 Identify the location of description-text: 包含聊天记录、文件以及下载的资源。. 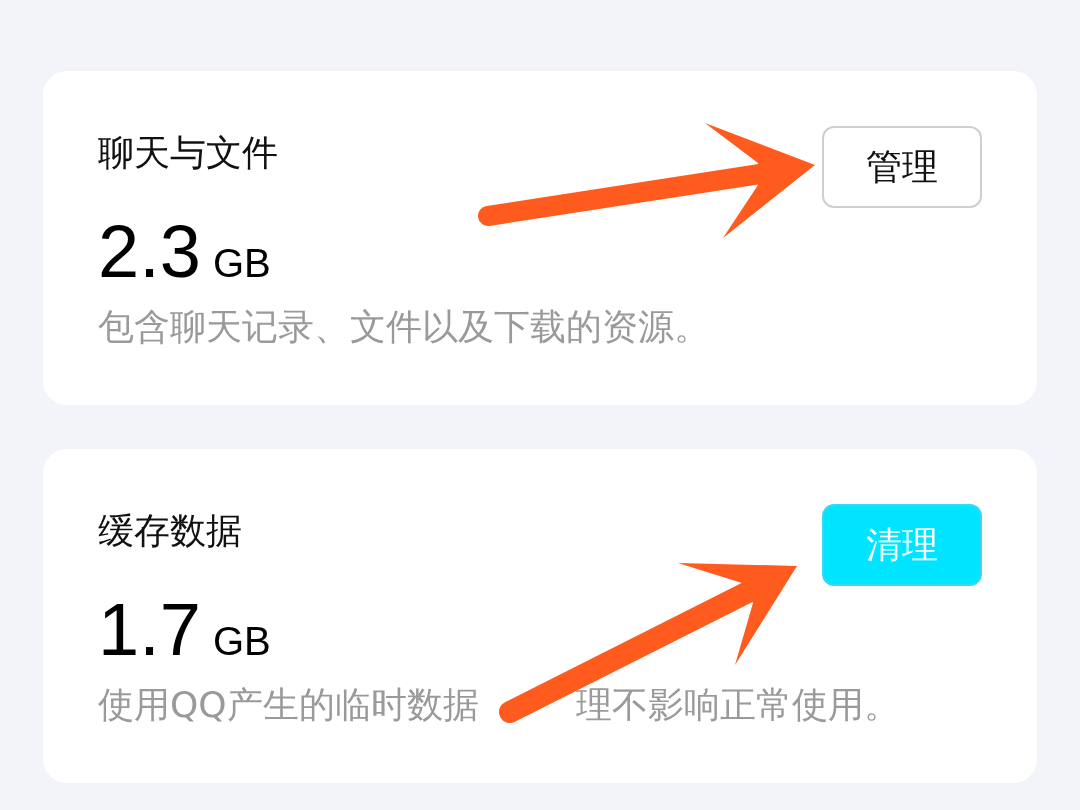
(404, 327).